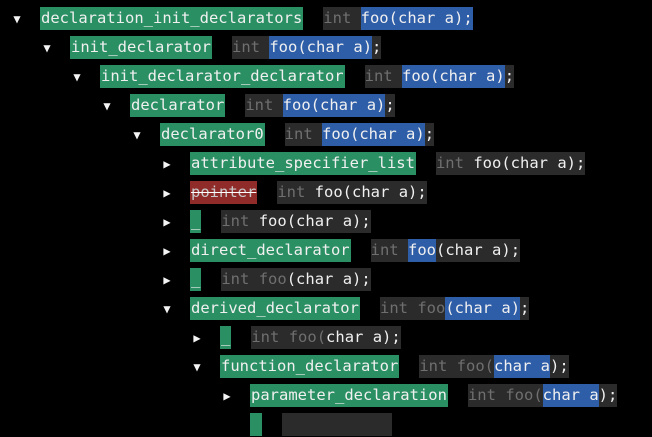 This screenshot has width=652, height=437. I want to click on node-label-error: pointer, so click(224, 192).